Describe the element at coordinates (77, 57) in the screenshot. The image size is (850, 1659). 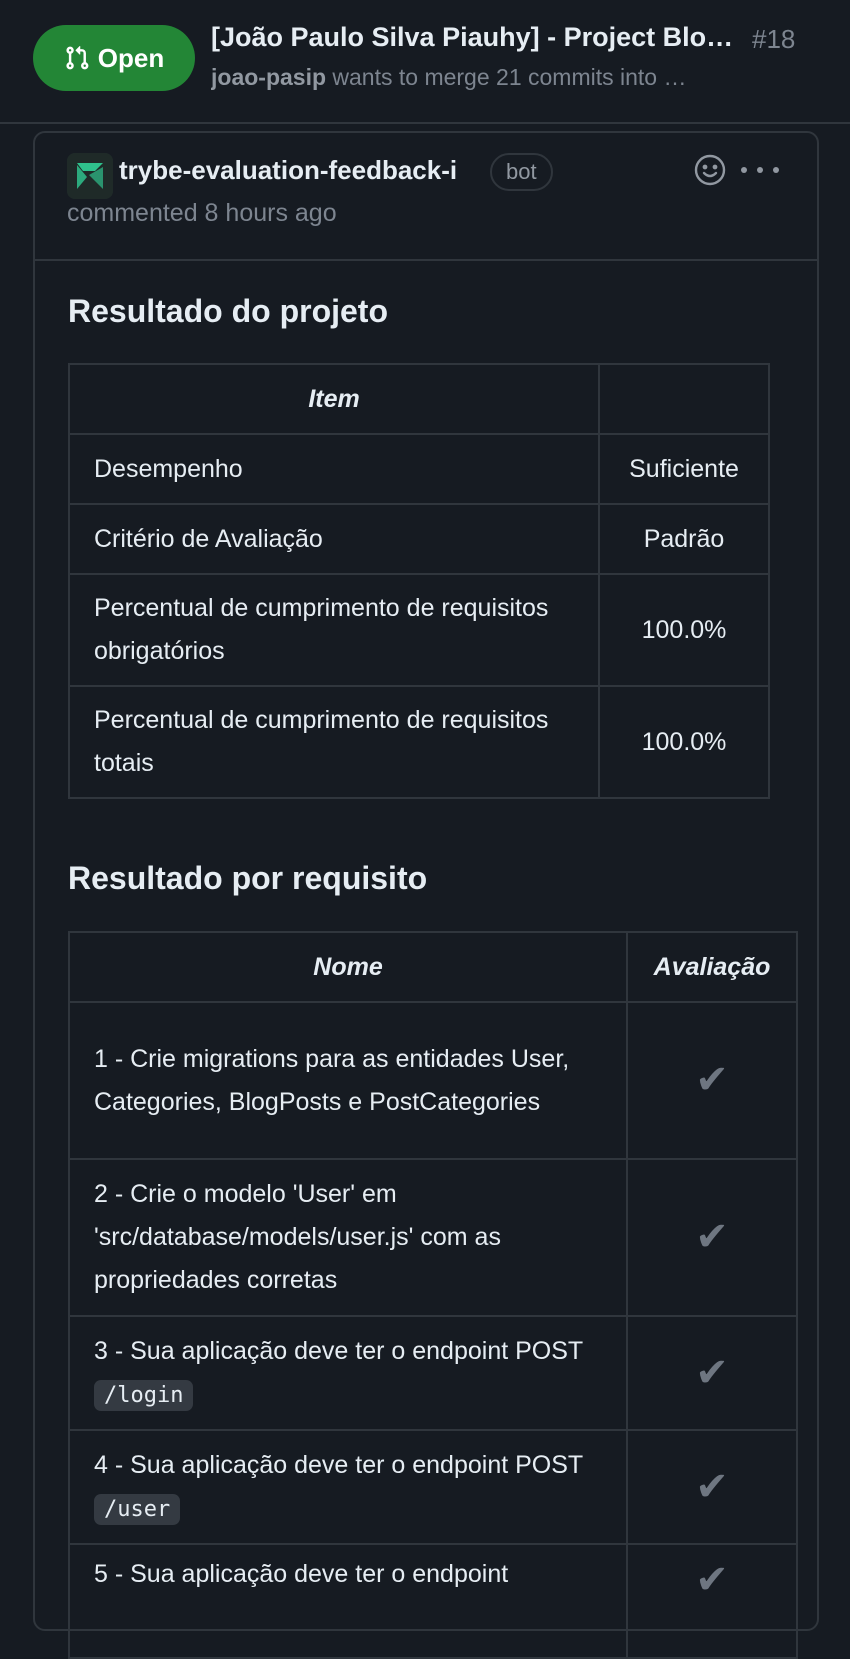
I see `git-pull-request-icon` at that location.